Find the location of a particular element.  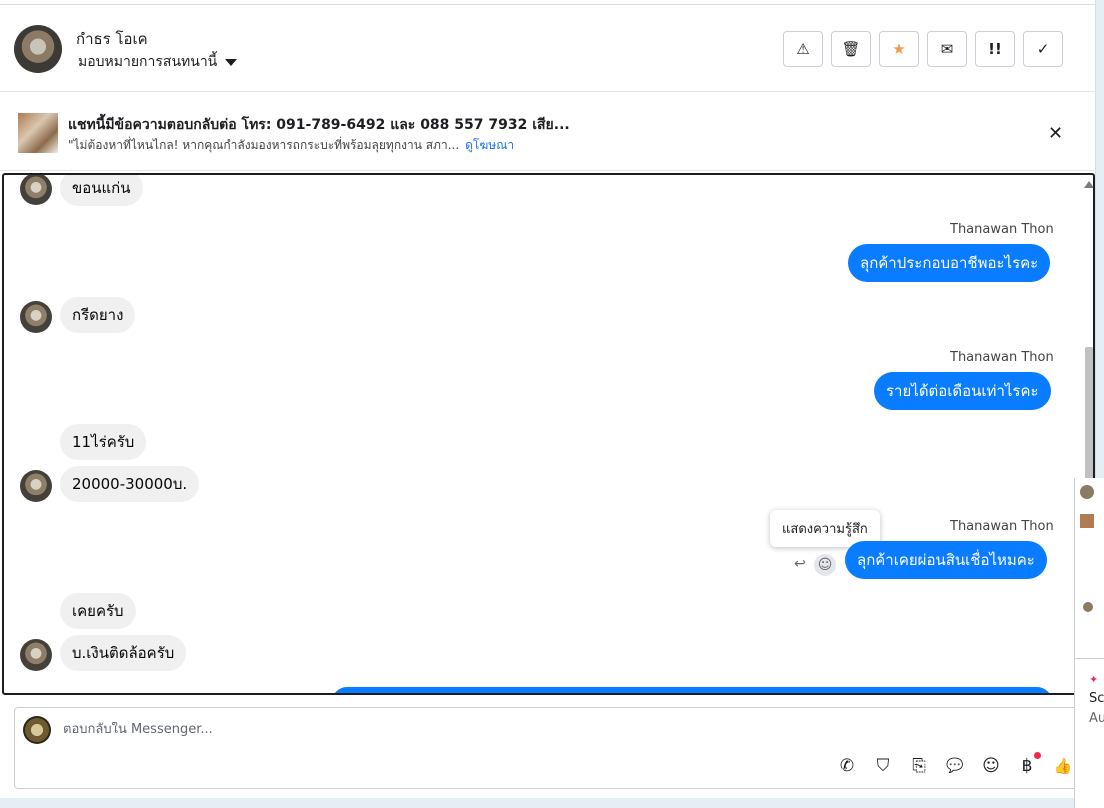

outgoing-message-partial is located at coordinates (692, 690).